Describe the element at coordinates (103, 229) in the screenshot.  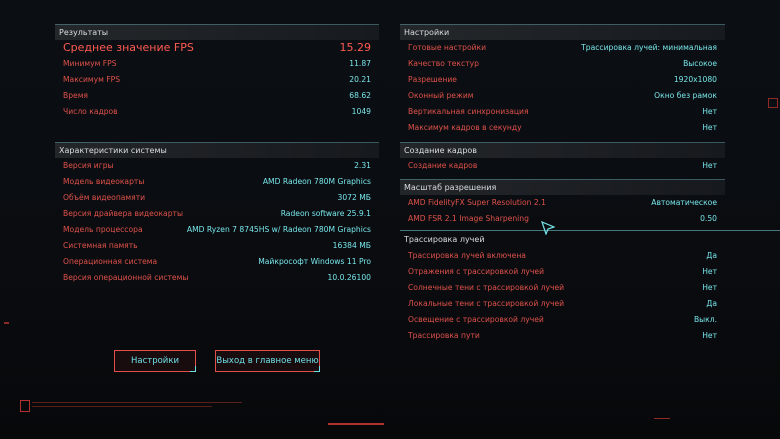
I see `cpu-model-label: Модель процессора` at that location.